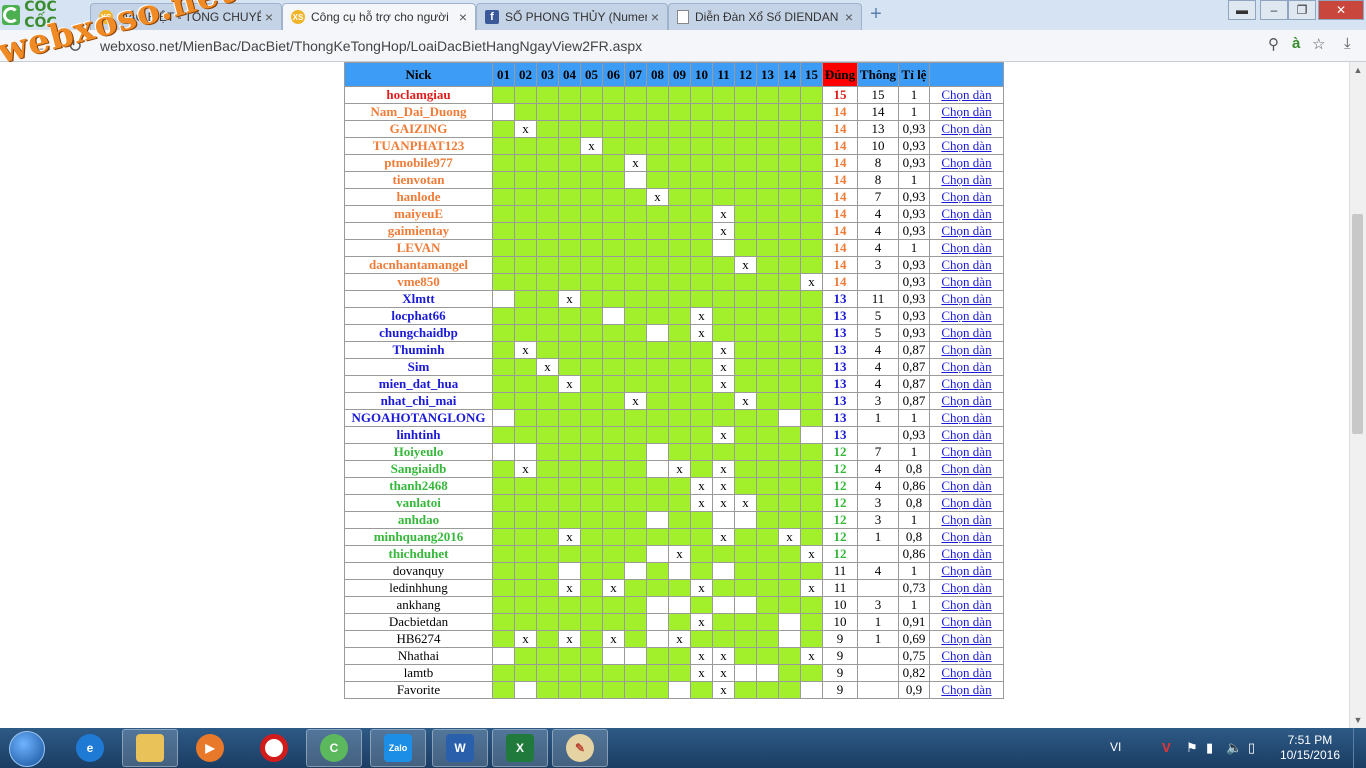 The image size is (1366, 768). I want to click on taskbar-media: ▶, so click(210, 748).